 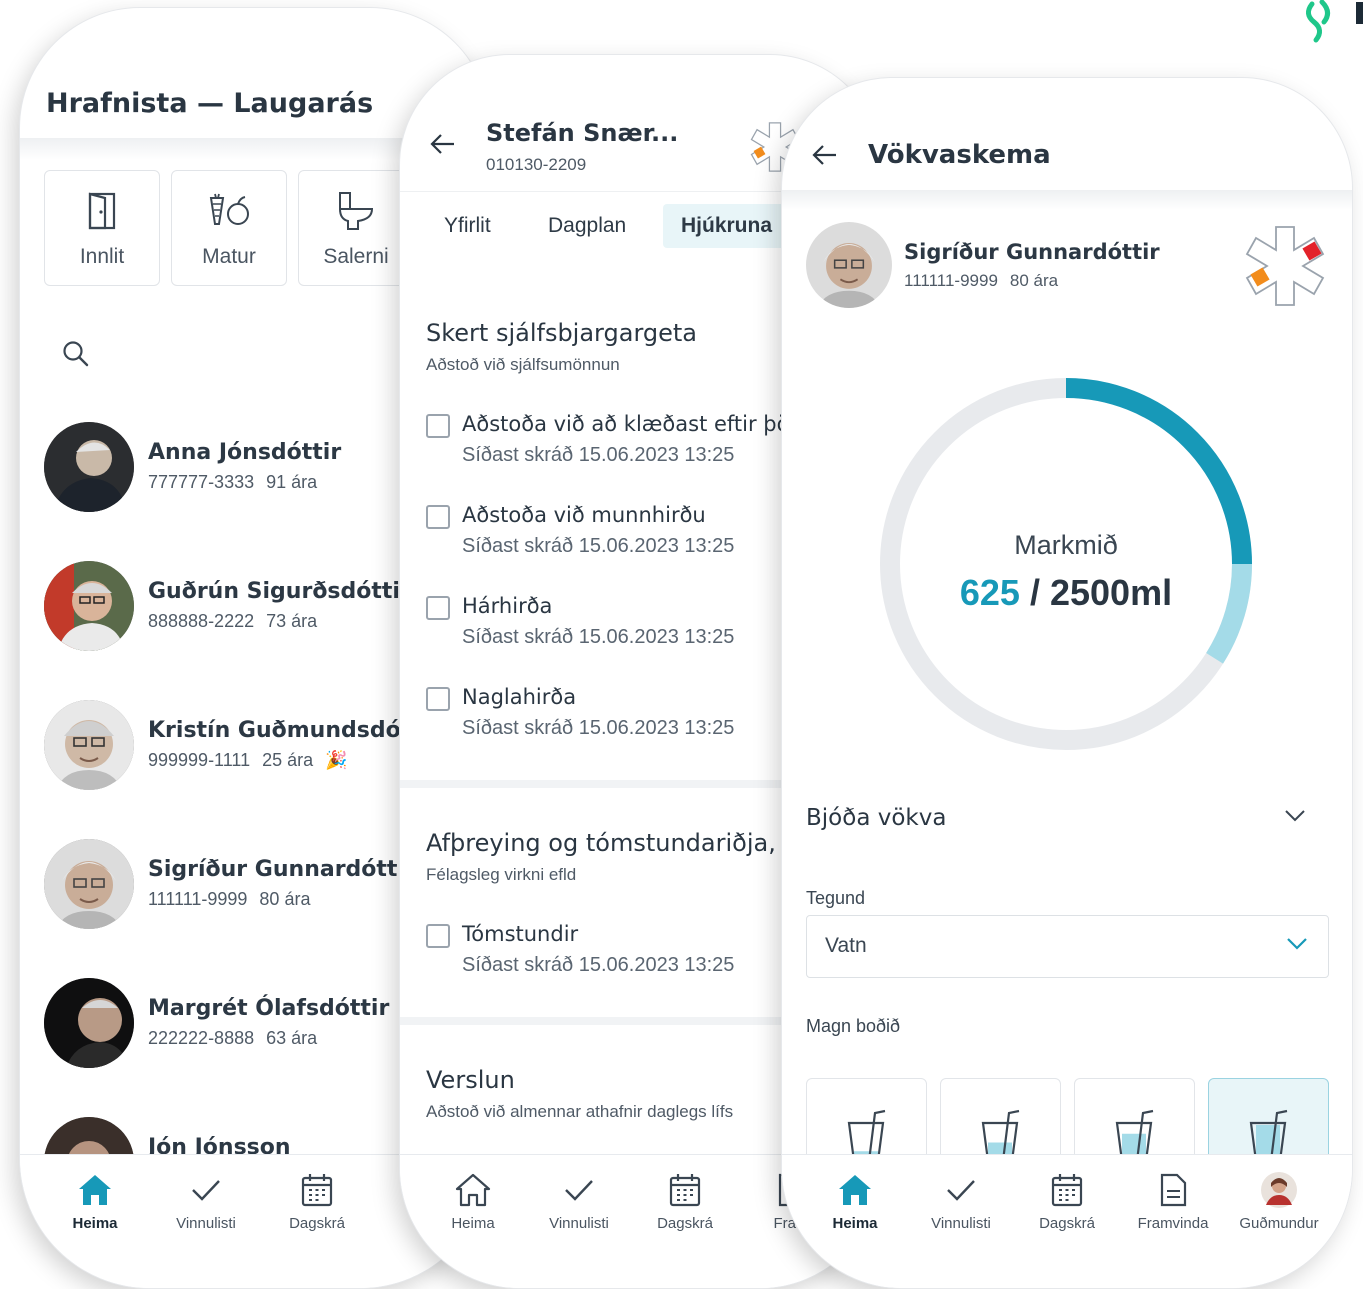 I want to click on tab-hjukrun: Hjúkruna, so click(x=727, y=226).